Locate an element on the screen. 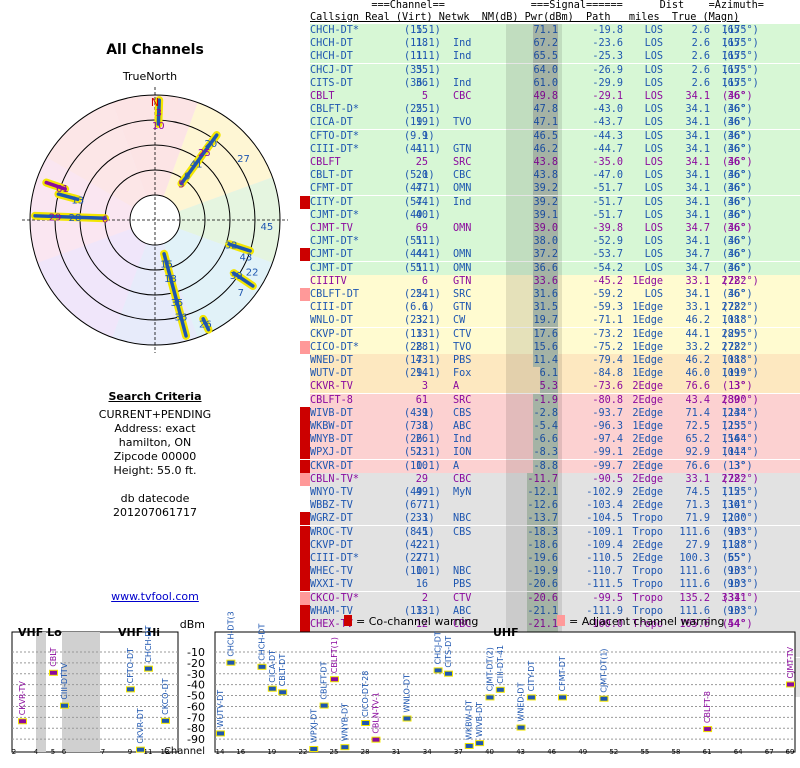  station-label: CFMT-DT is located at coordinates (562, 673).